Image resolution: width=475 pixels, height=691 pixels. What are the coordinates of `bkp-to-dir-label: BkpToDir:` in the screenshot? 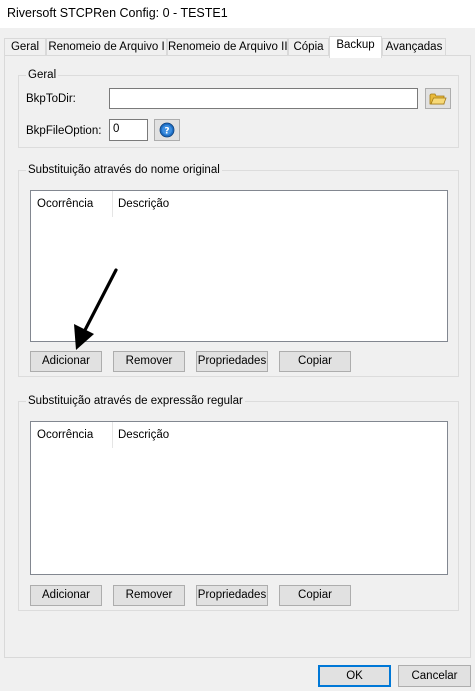 It's located at (51, 99).